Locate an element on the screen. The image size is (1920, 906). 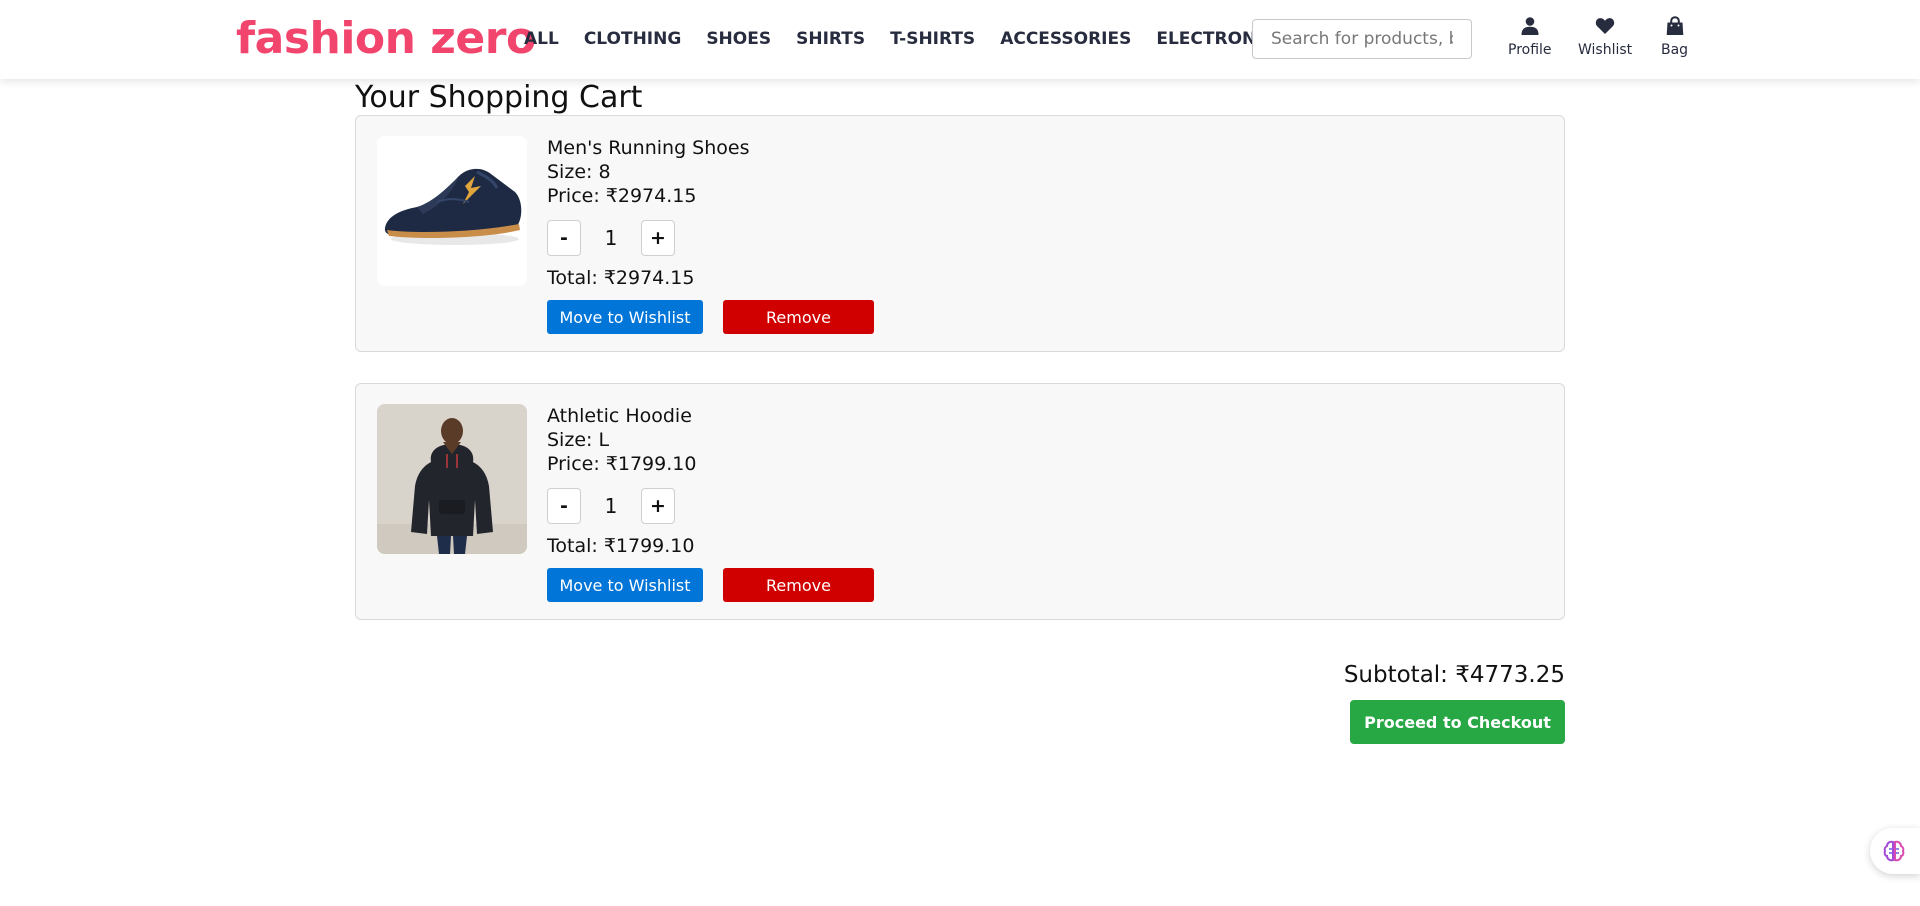
bag-label: Bag is located at coordinates (1675, 50).